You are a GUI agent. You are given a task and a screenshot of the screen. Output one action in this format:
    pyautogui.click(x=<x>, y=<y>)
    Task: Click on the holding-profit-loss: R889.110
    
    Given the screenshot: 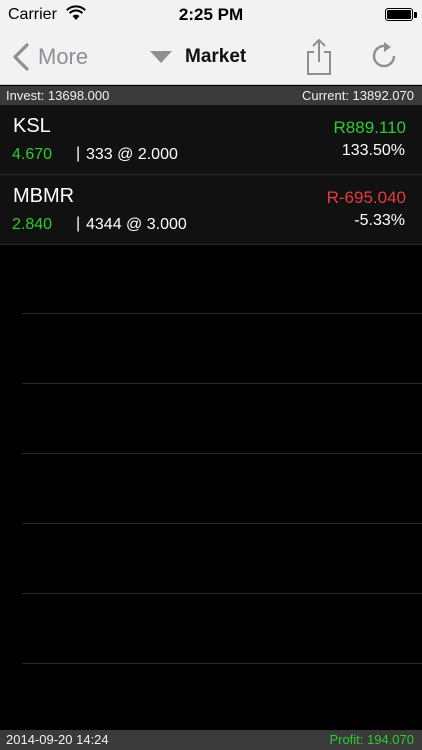 What is the action you would take?
    pyautogui.click(x=369, y=127)
    